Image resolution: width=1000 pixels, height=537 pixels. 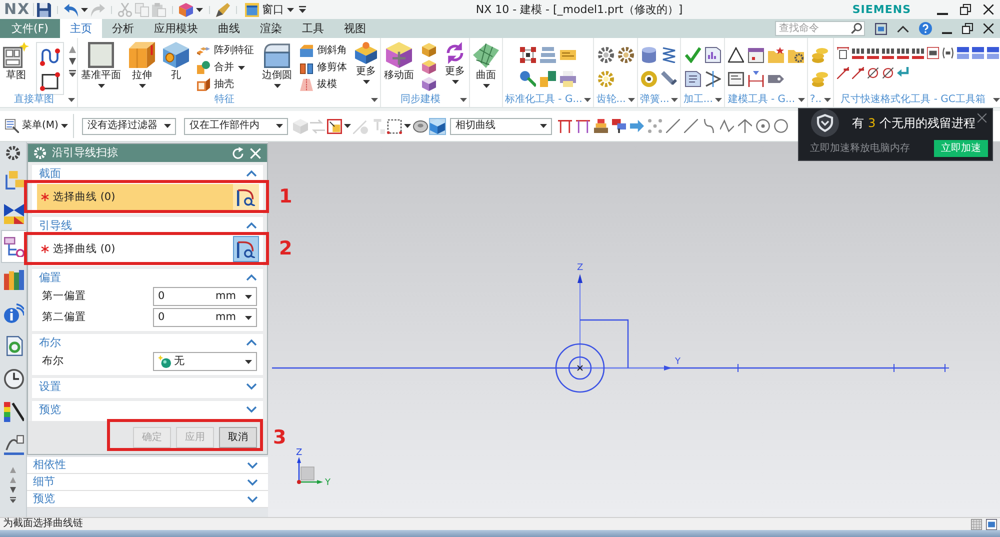 What do you see at coordinates (420, 126) in the screenshot?
I see `disc-icon` at bounding box center [420, 126].